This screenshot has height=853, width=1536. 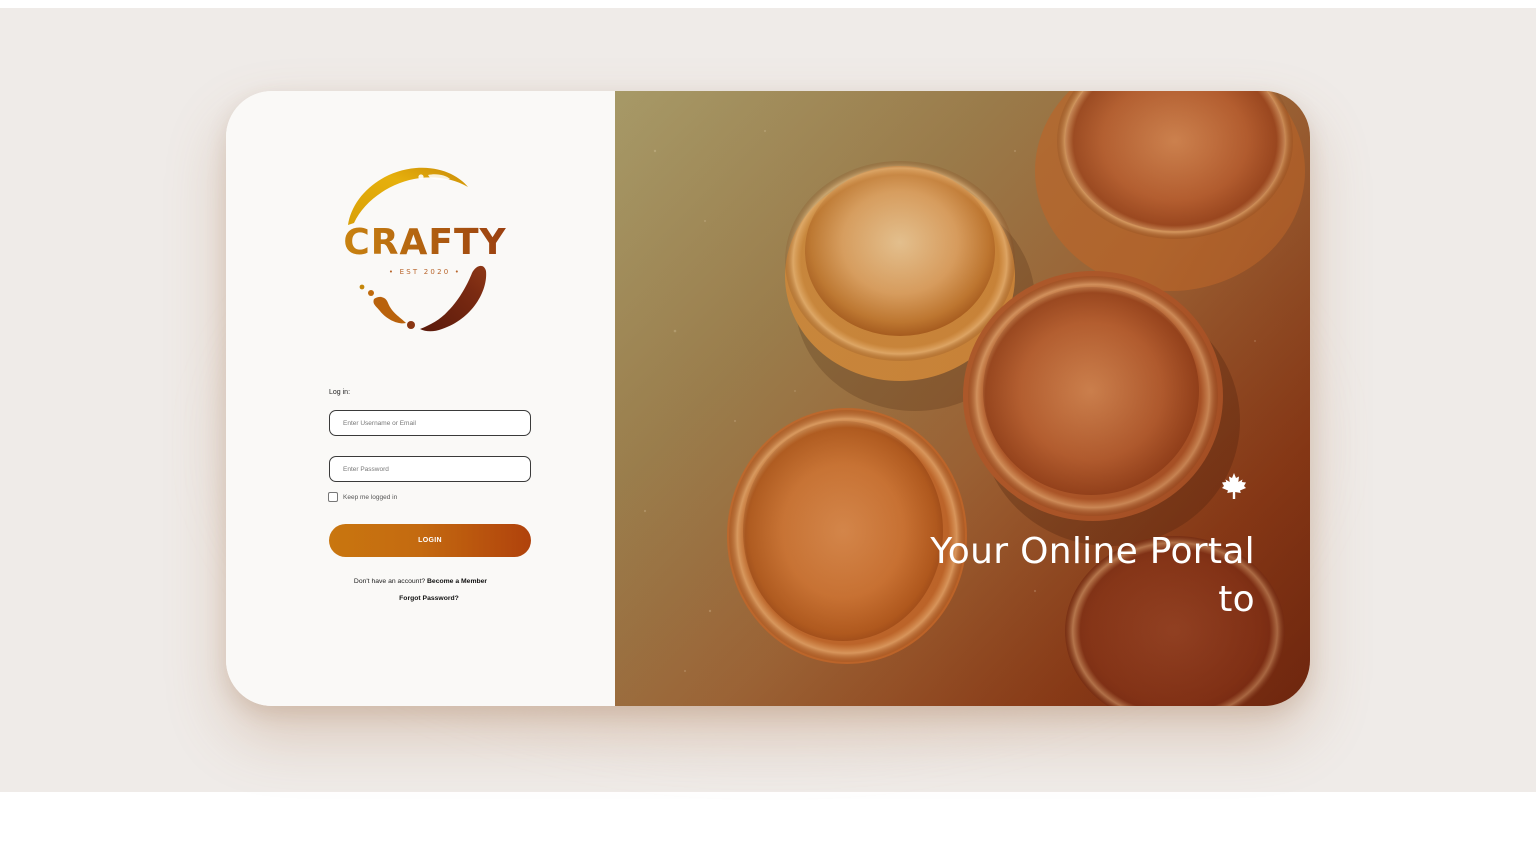 I want to click on crafty-logo-graphic: CRAFTY • EST 2020 •, so click(x=424, y=249).